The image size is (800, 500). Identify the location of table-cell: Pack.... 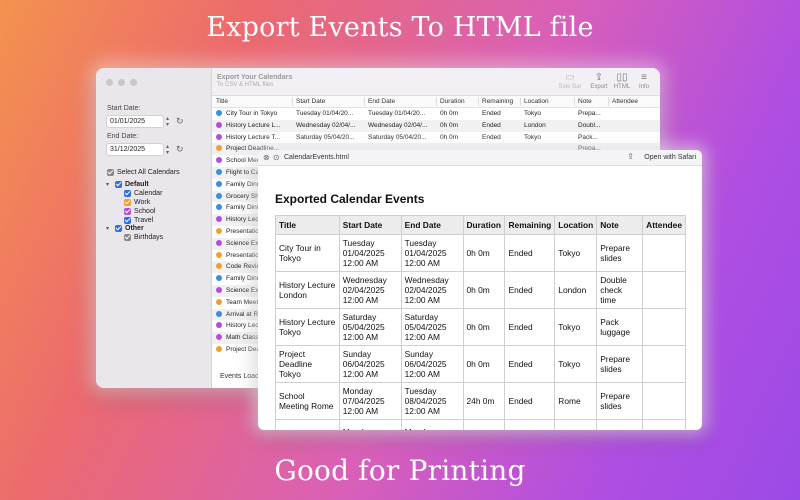
(588, 137).